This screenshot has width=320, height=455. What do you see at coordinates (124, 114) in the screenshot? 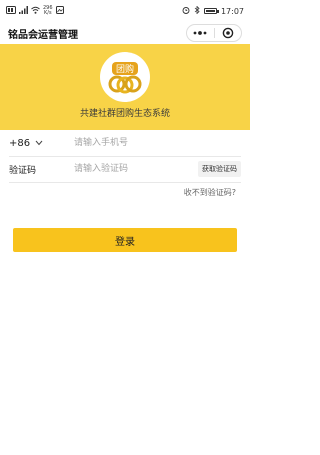
I see `slogan: 共建社群团购生态系统` at bounding box center [124, 114].